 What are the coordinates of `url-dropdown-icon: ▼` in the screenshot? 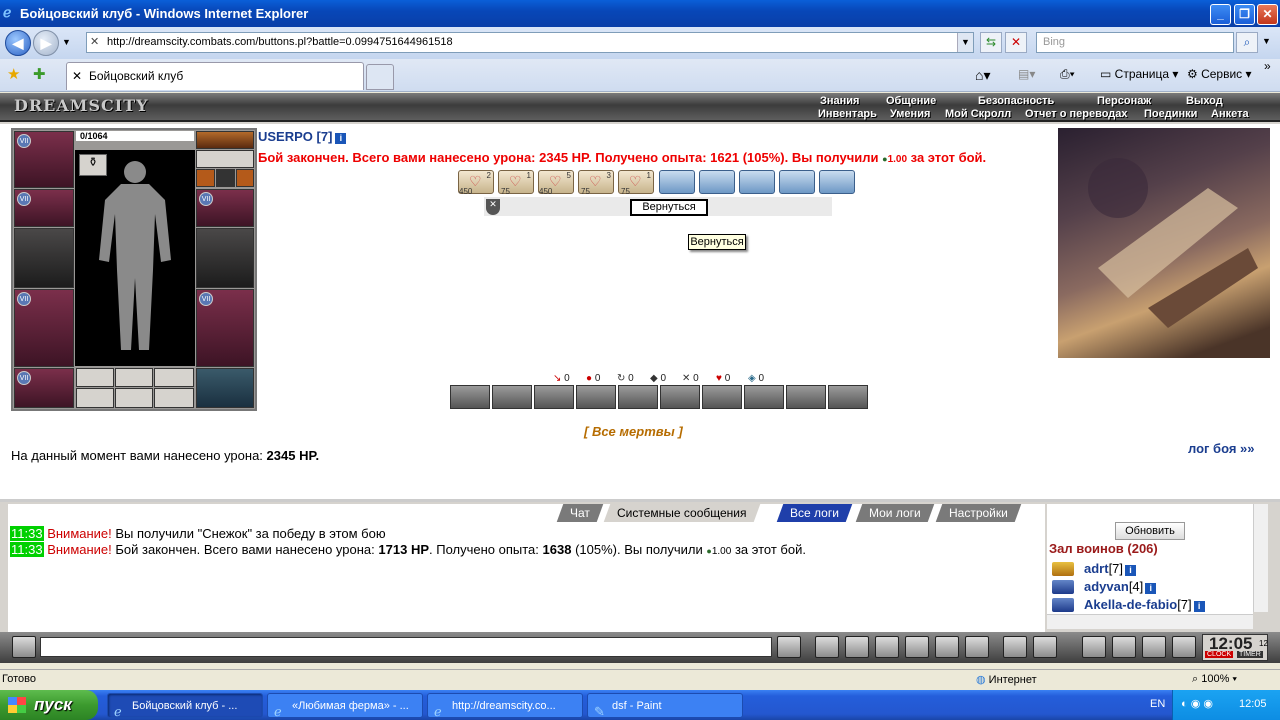 It's located at (965, 42).